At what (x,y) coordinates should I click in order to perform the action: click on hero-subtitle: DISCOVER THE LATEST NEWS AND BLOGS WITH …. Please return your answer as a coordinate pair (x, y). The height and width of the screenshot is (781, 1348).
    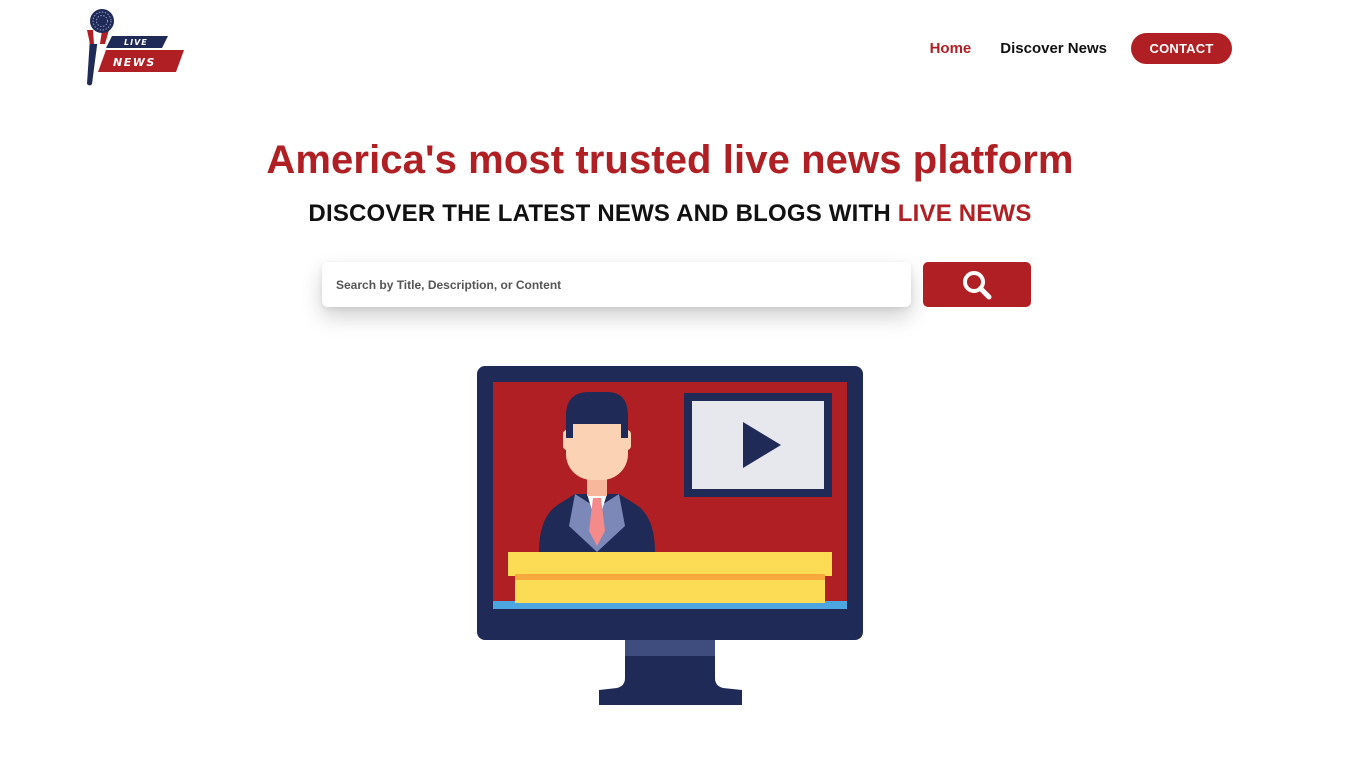
    Looking at the image, I should click on (670, 214).